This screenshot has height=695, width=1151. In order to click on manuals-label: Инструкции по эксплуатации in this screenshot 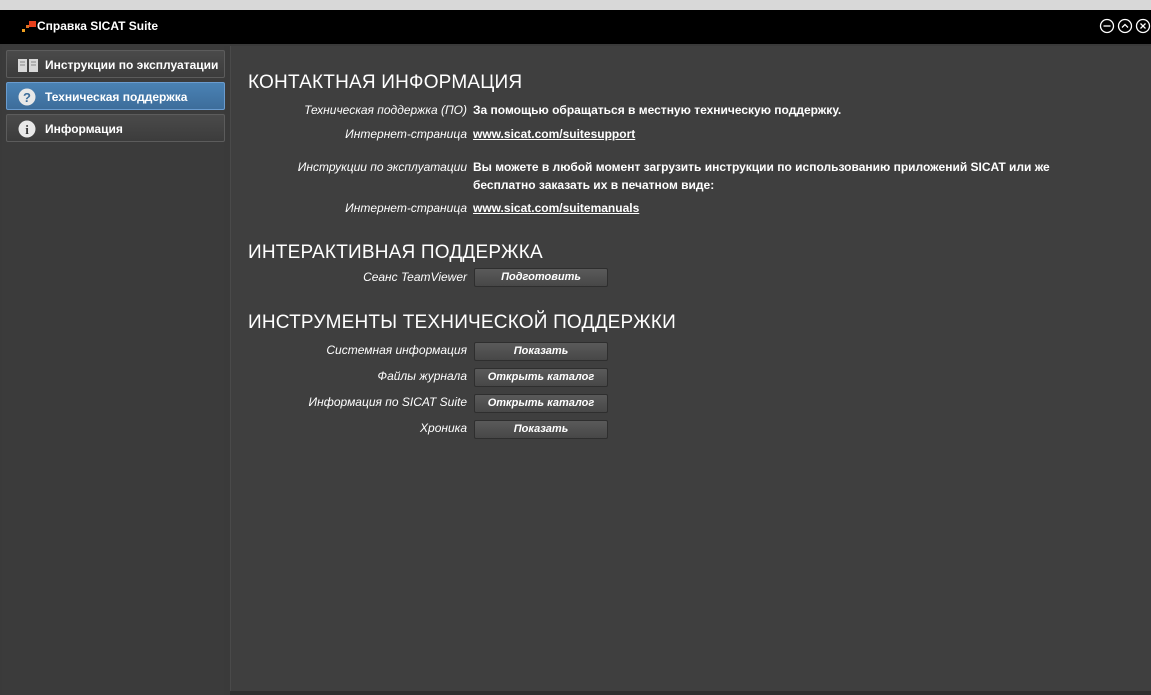, I will do `click(382, 167)`.